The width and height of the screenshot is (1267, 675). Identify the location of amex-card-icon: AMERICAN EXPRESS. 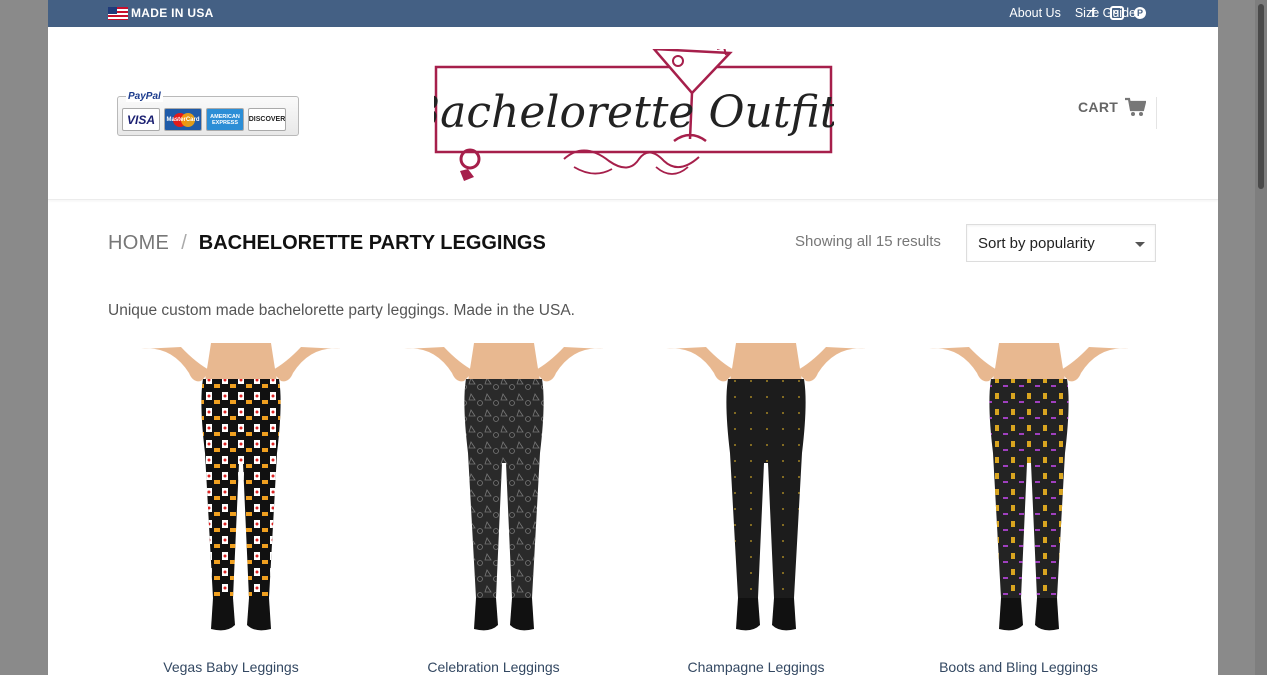
(225, 119).